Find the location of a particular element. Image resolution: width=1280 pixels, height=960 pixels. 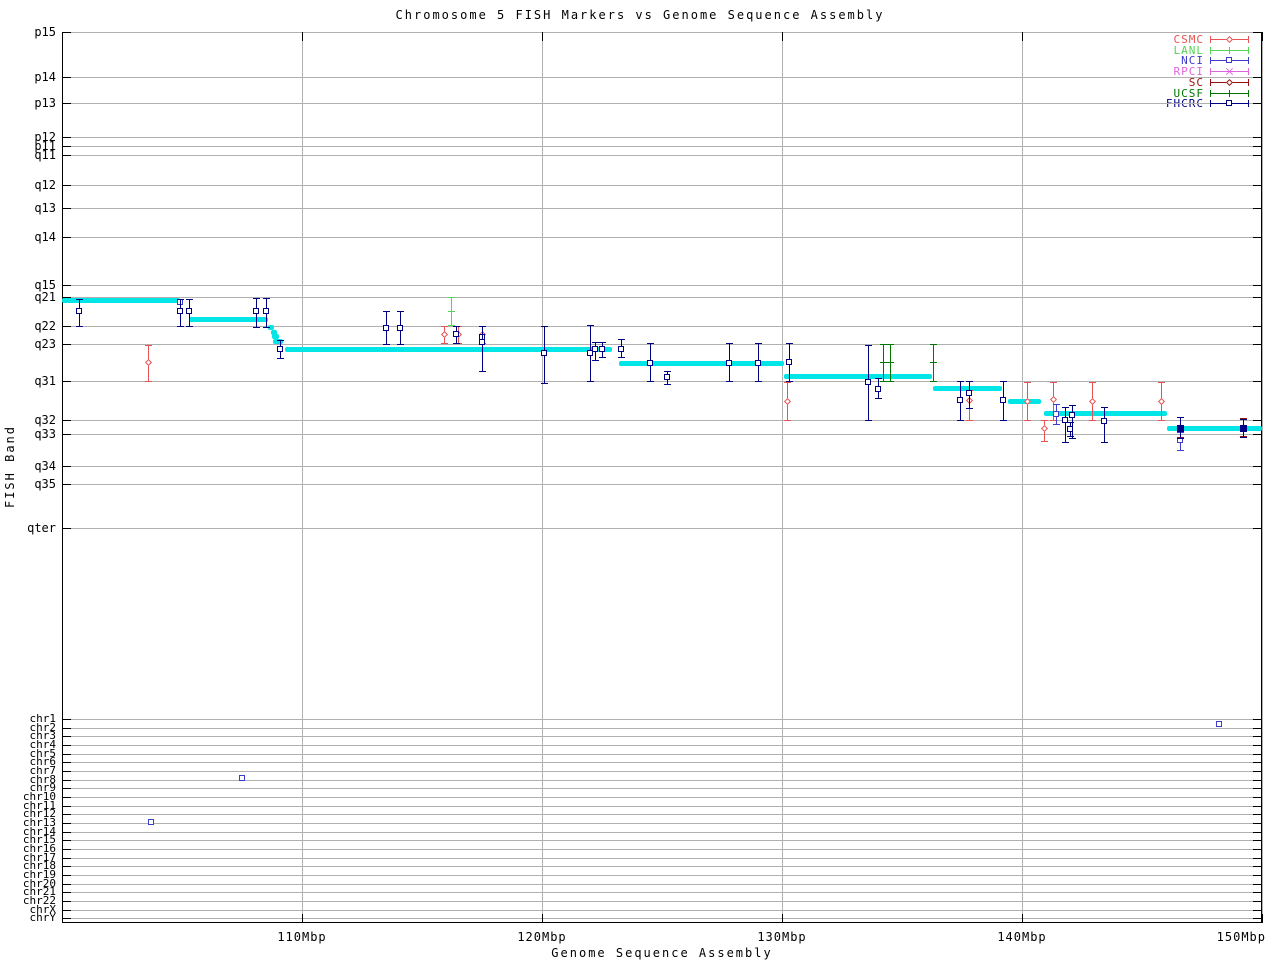

gridline-qter is located at coordinates (662, 528).